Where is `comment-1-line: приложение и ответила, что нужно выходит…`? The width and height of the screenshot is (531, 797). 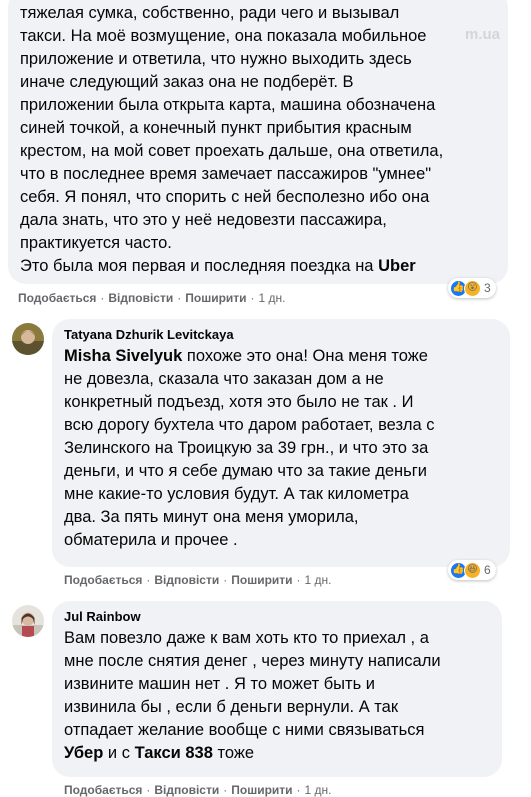 comment-1-line: приложение и ответила, что нужно выходит… is located at coordinates (216, 59).